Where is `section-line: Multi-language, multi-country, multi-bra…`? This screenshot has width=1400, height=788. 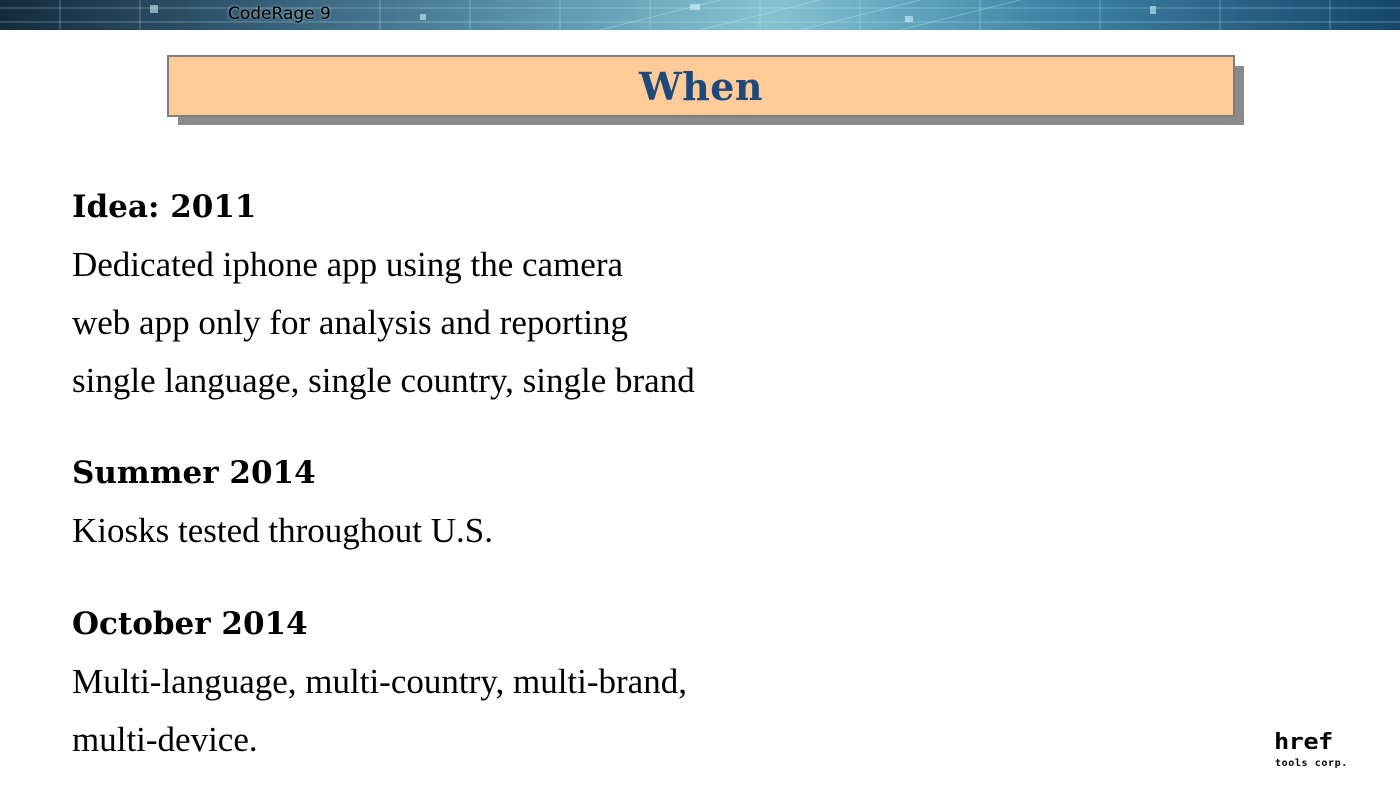 section-line: Multi-language, multi-country, multi-bra… is located at coordinates (379, 681).